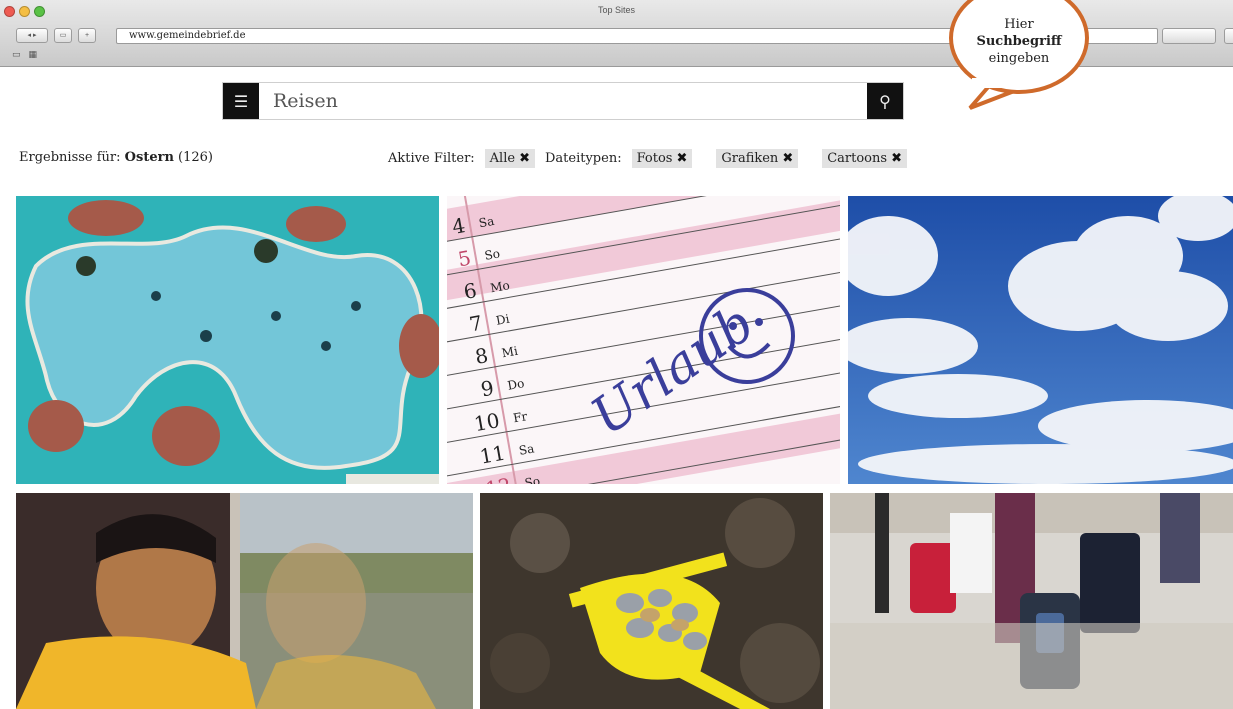 The width and height of the screenshot is (1233, 709). What do you see at coordinates (241, 101) in the screenshot?
I see `list-icon: ☰` at bounding box center [241, 101].